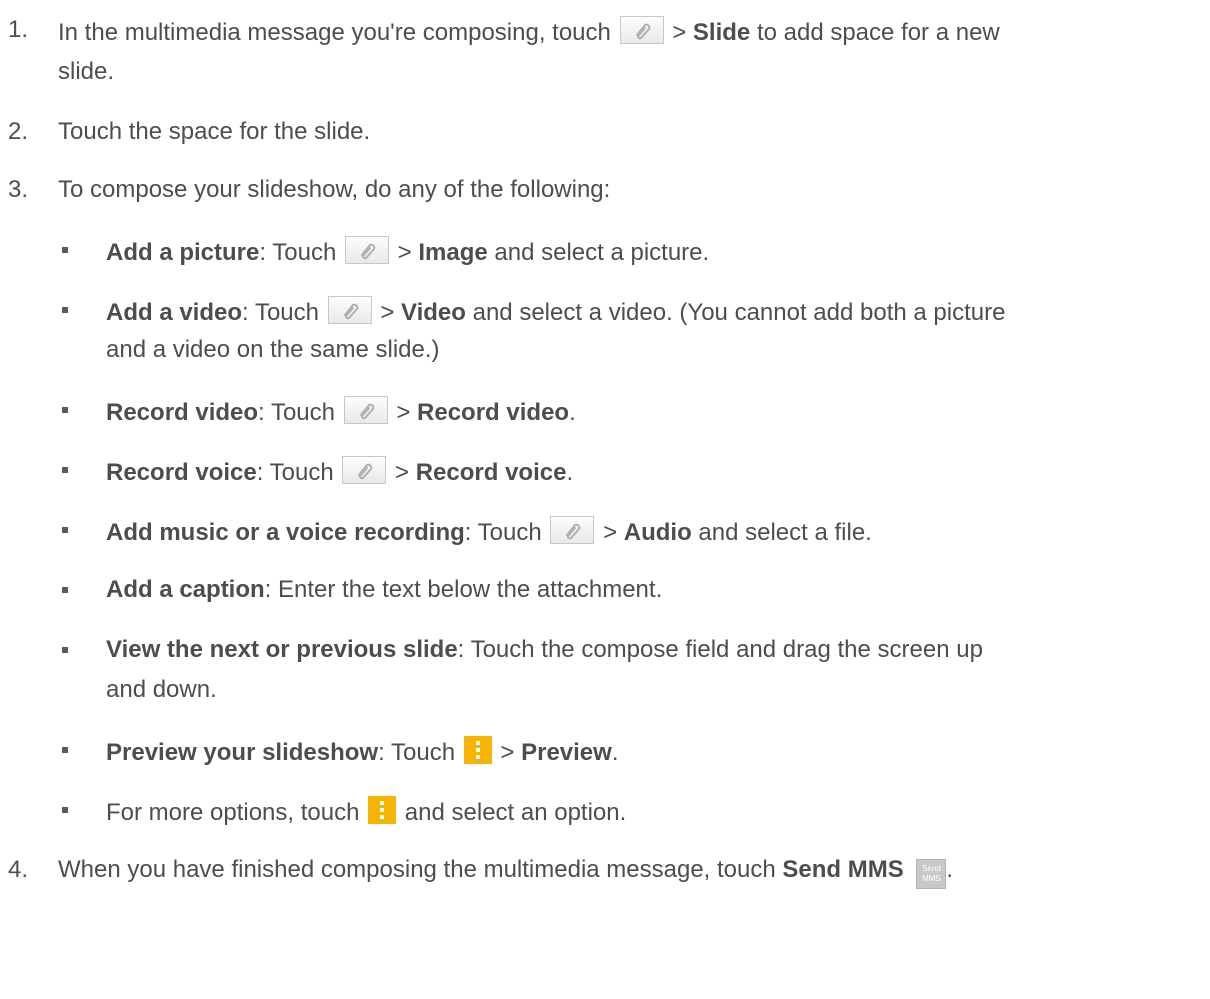 Image resolution: width=1210 pixels, height=999 pixels. I want to click on step-number: 4., so click(18, 869).